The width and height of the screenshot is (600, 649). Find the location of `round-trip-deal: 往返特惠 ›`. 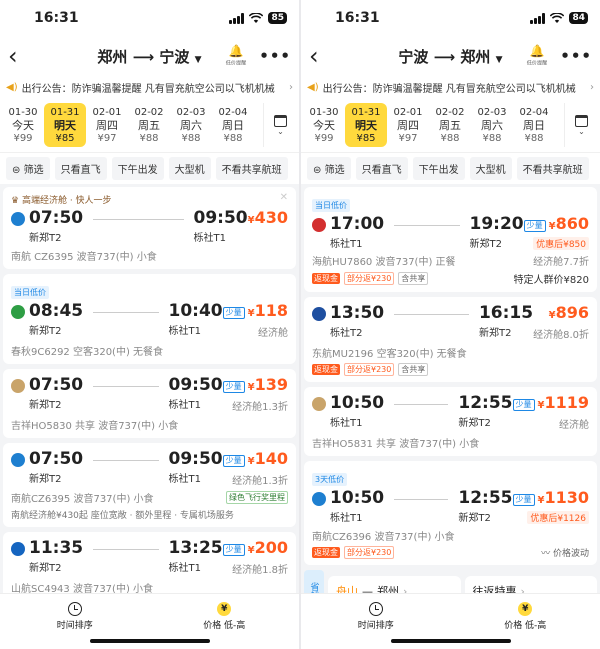

round-trip-deal: 往返特惠 › is located at coordinates (530, 584).